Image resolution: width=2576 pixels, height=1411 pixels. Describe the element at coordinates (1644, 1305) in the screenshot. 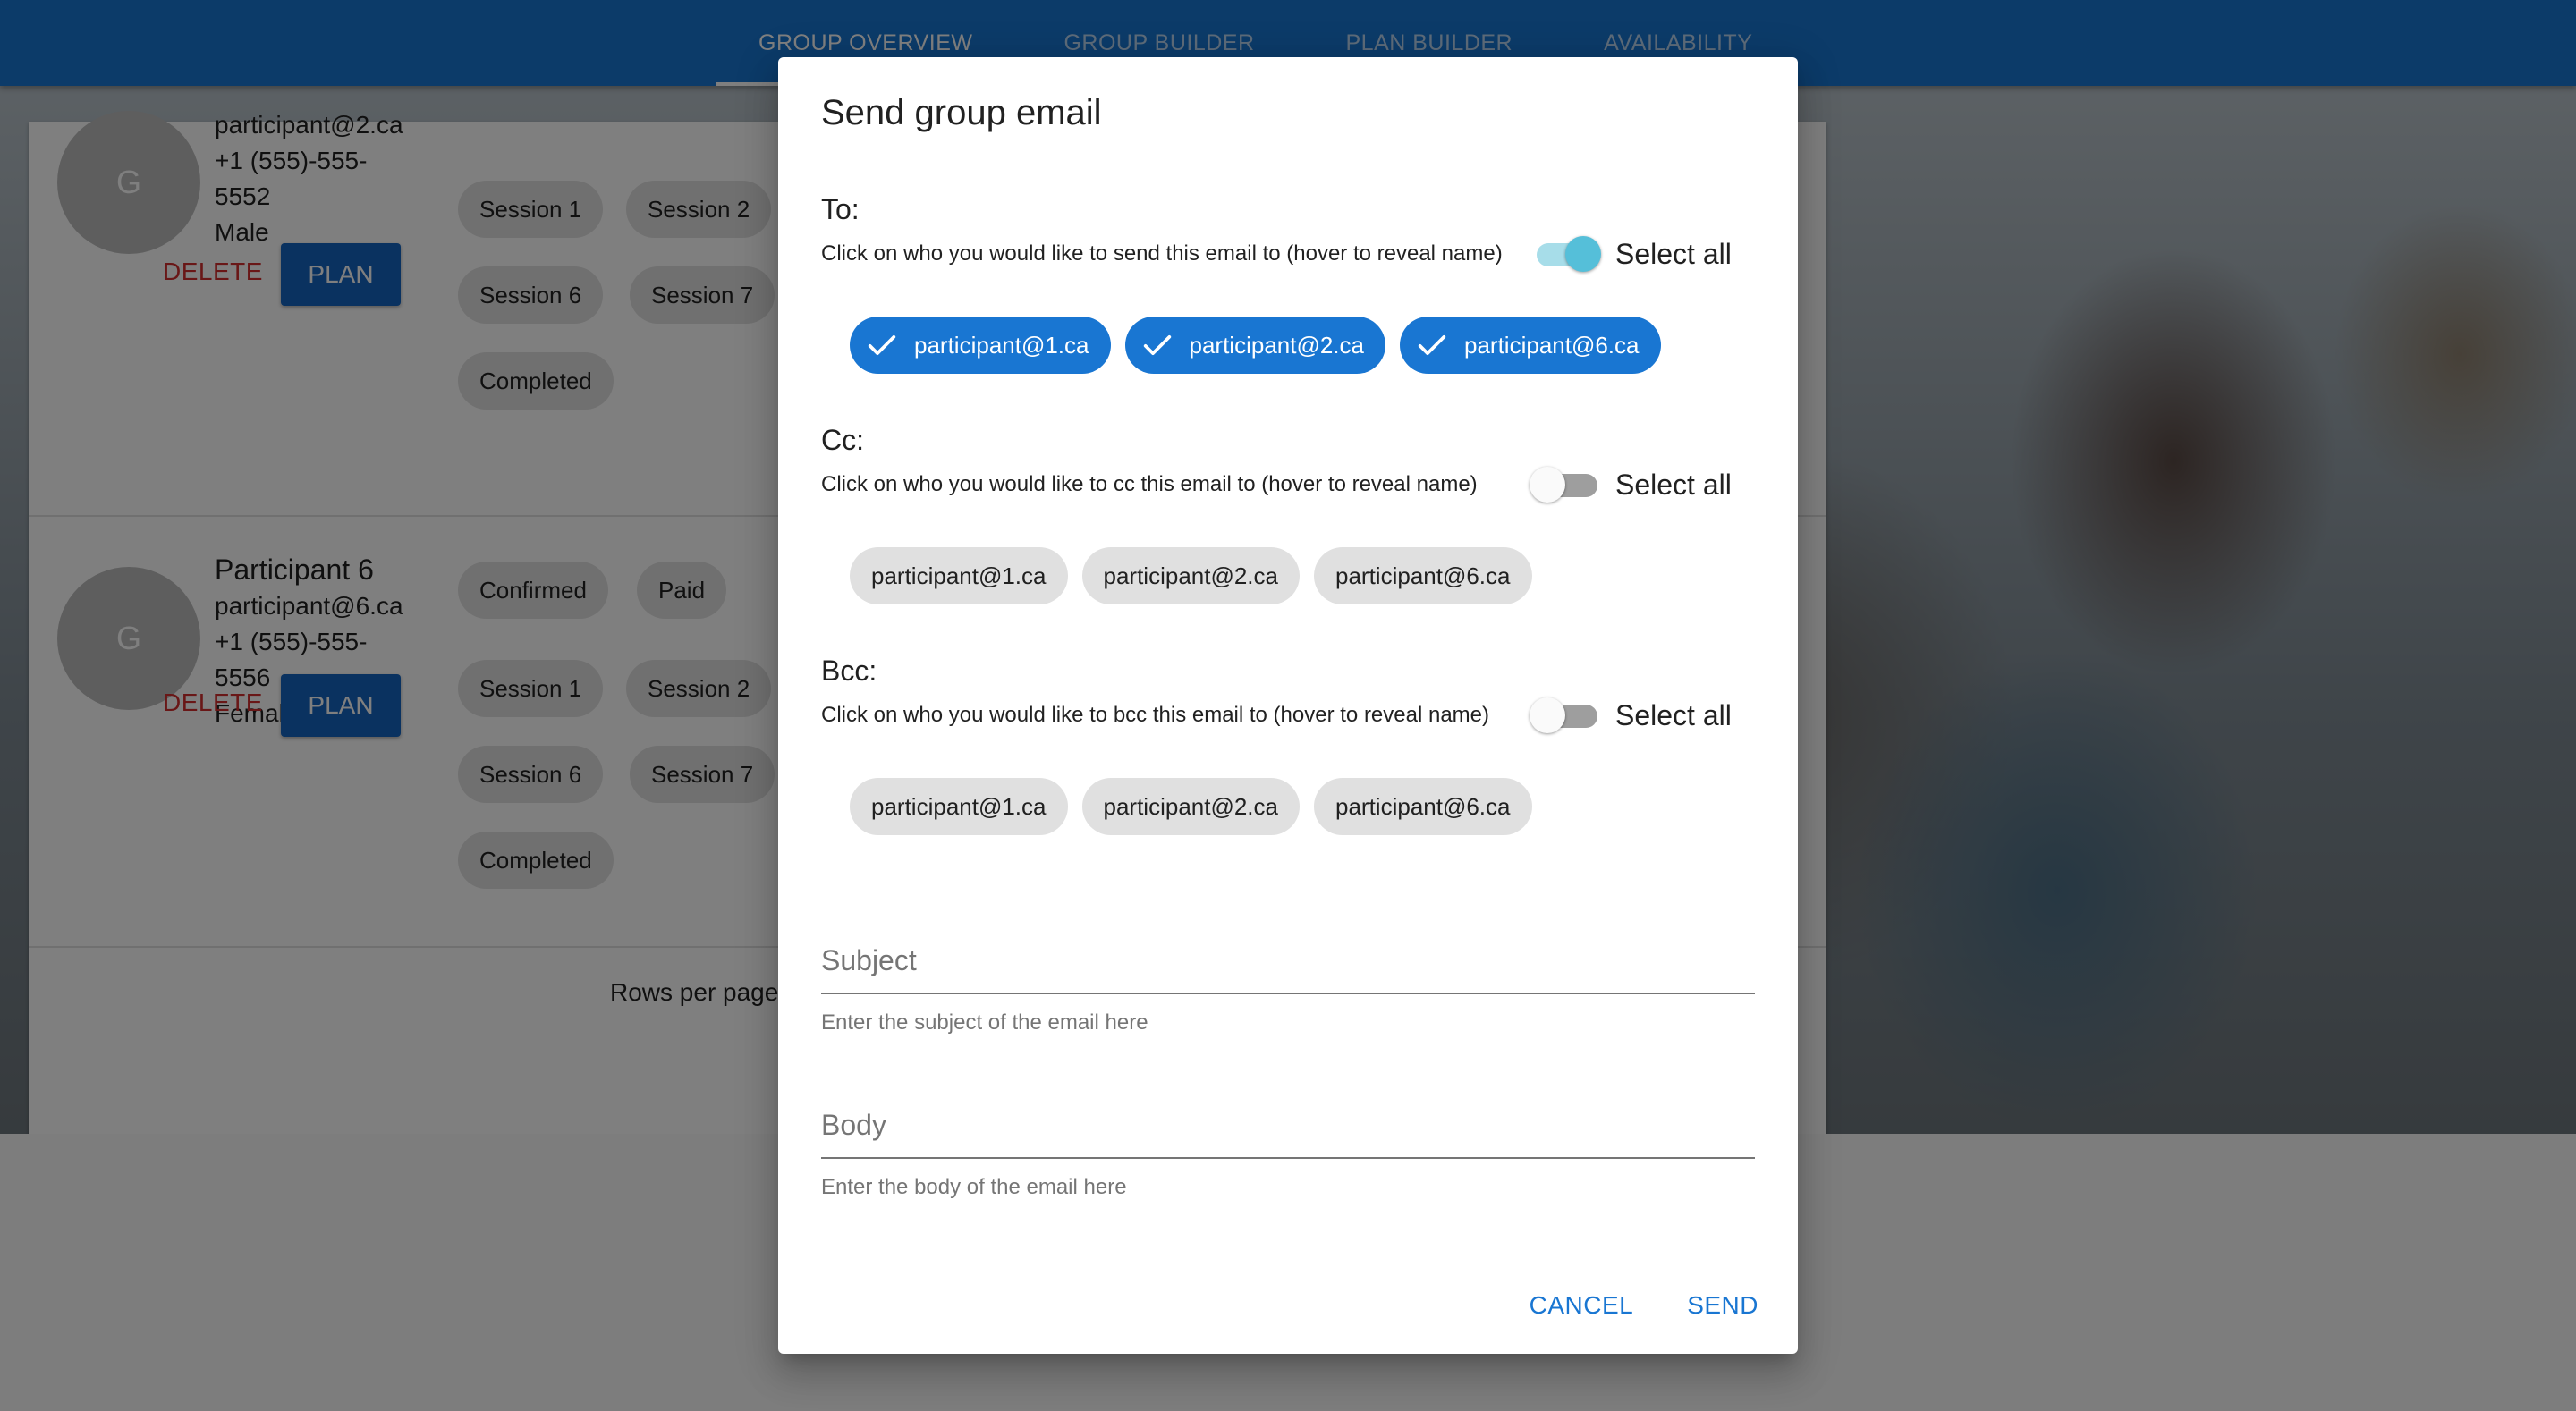

I see `dialog-actions: CANCEL SEND` at that location.